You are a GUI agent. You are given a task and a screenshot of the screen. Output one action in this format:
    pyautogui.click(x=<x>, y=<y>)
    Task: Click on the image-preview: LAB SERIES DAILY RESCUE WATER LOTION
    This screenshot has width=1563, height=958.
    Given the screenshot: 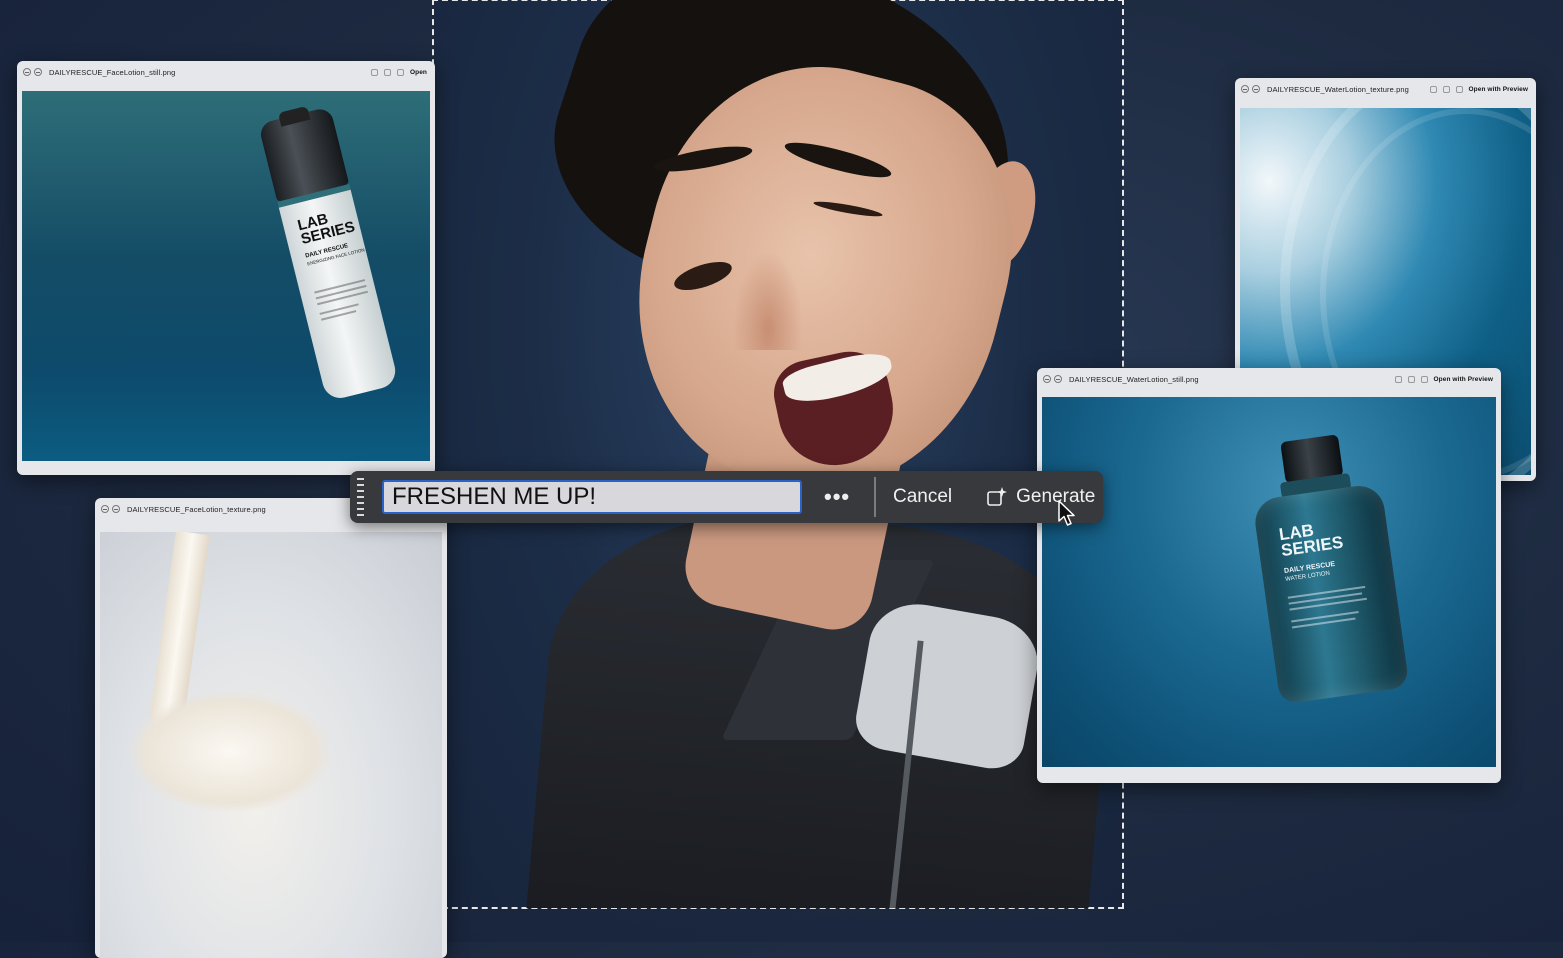 What is the action you would take?
    pyautogui.click(x=1269, y=582)
    